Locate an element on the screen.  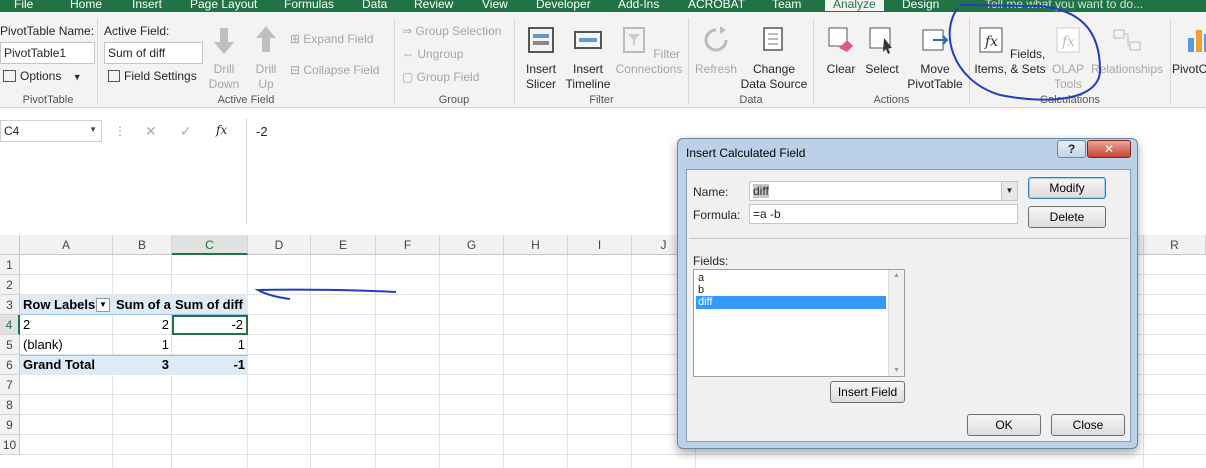
column-header-f: F is located at coordinates (408, 245).